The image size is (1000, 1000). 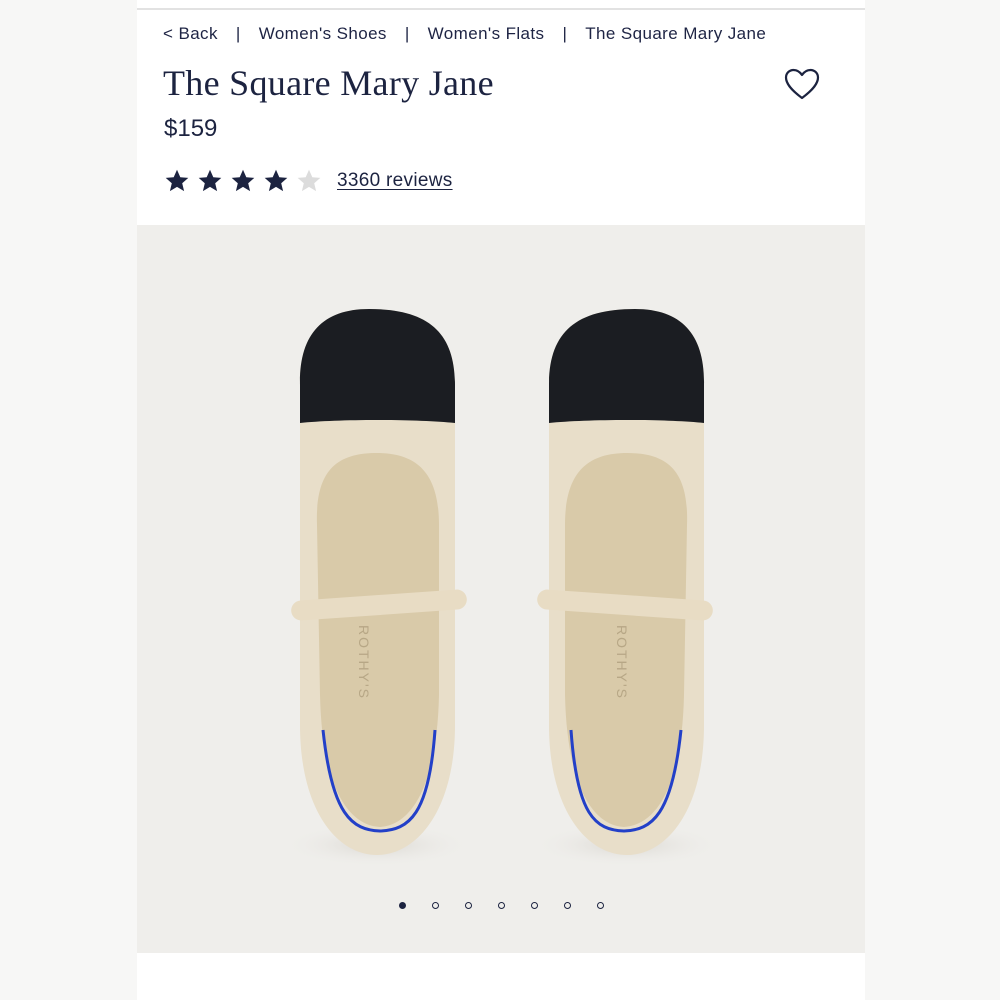 I want to click on right-shoe: ROTHY'S, so click(x=627, y=588).